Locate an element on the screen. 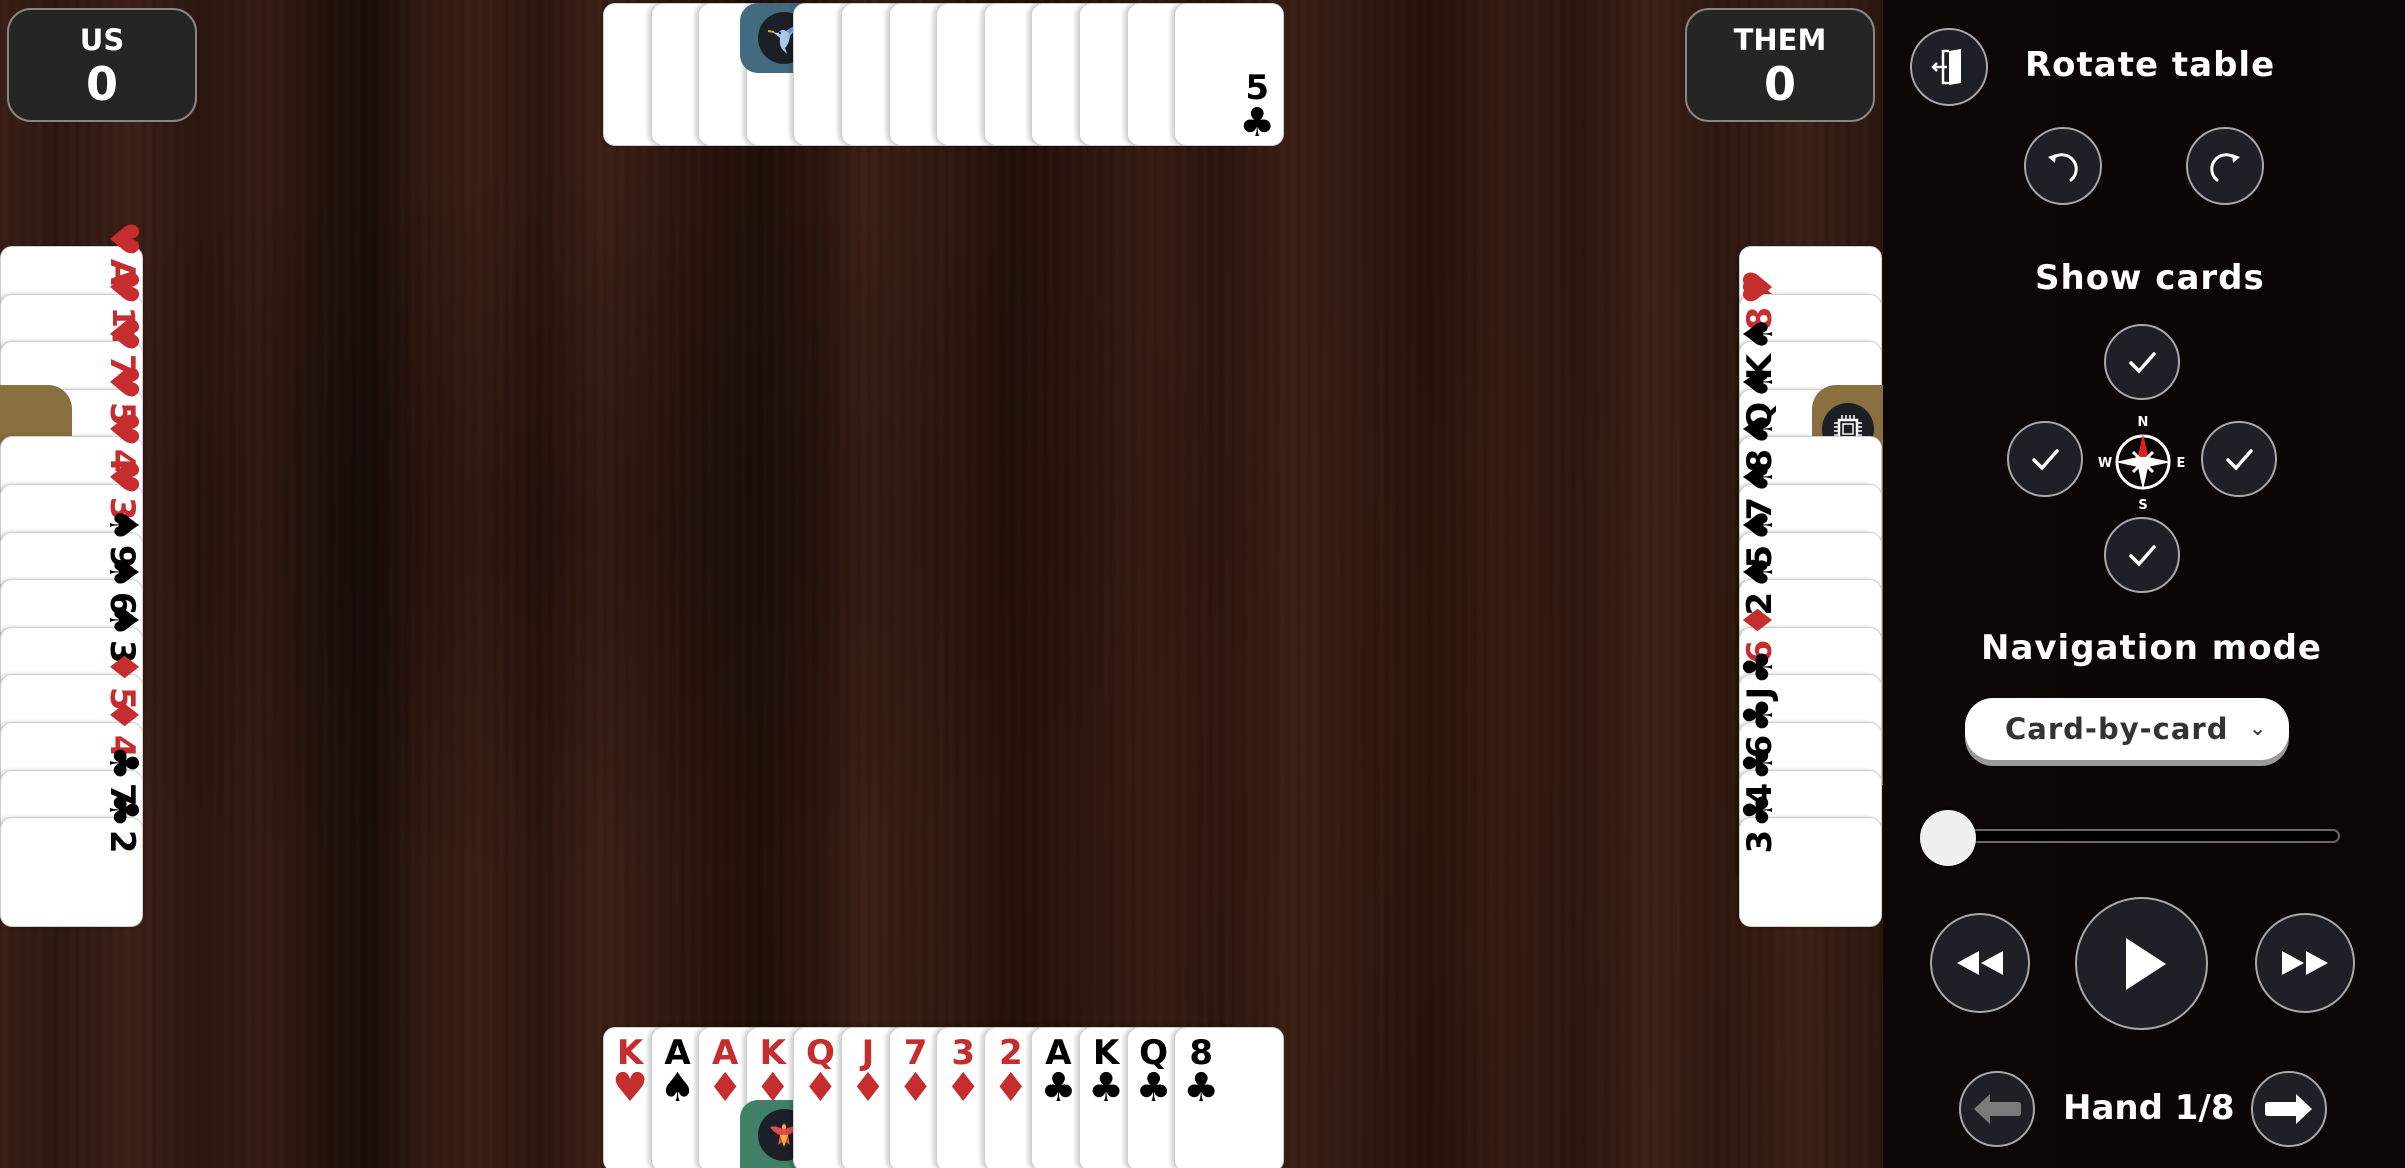 Image resolution: width=2405 pixels, height=1168 pixels. compass-w-label: W is located at coordinates (2105, 463).